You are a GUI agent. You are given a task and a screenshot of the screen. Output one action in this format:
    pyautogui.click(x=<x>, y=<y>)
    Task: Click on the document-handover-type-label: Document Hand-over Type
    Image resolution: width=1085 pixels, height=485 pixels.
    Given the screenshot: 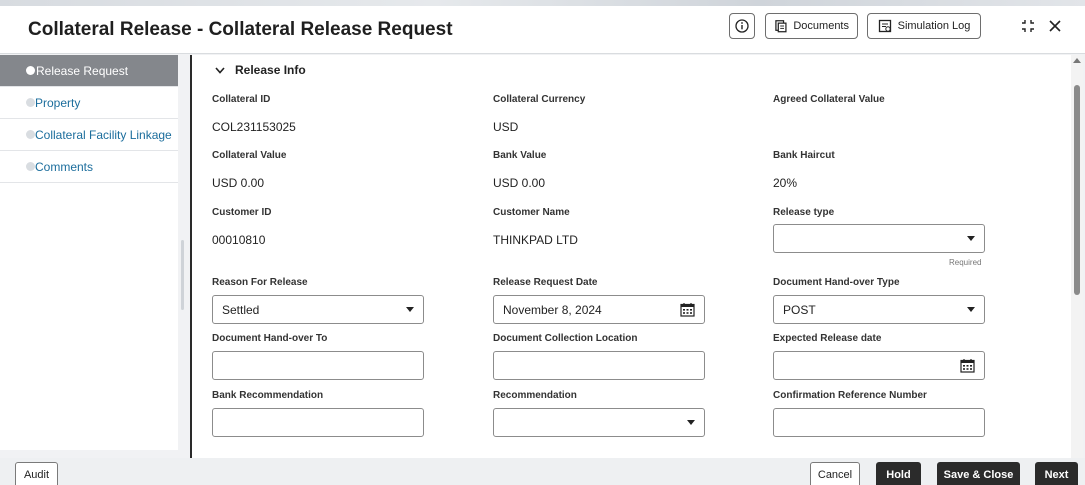 What is the action you would take?
    pyautogui.click(x=836, y=282)
    